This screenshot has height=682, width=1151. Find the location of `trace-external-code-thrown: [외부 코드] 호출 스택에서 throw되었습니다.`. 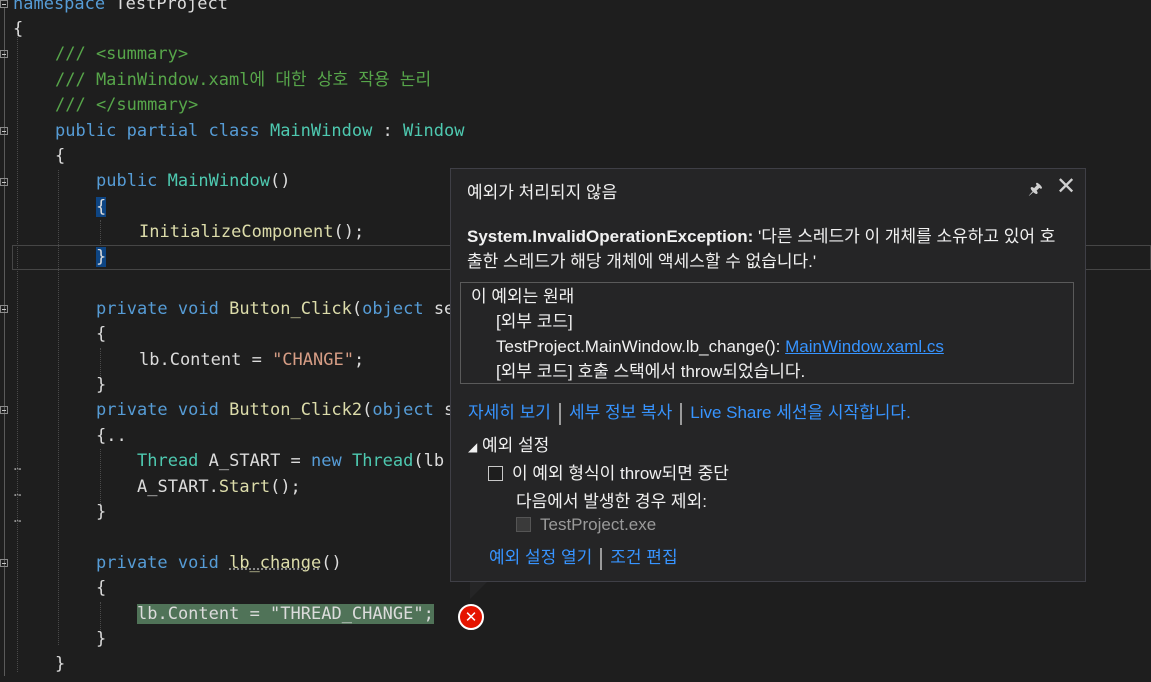

trace-external-code-thrown: [외부 코드] 호출 스택에서 throw되었습니다. is located at coordinates (651, 371).